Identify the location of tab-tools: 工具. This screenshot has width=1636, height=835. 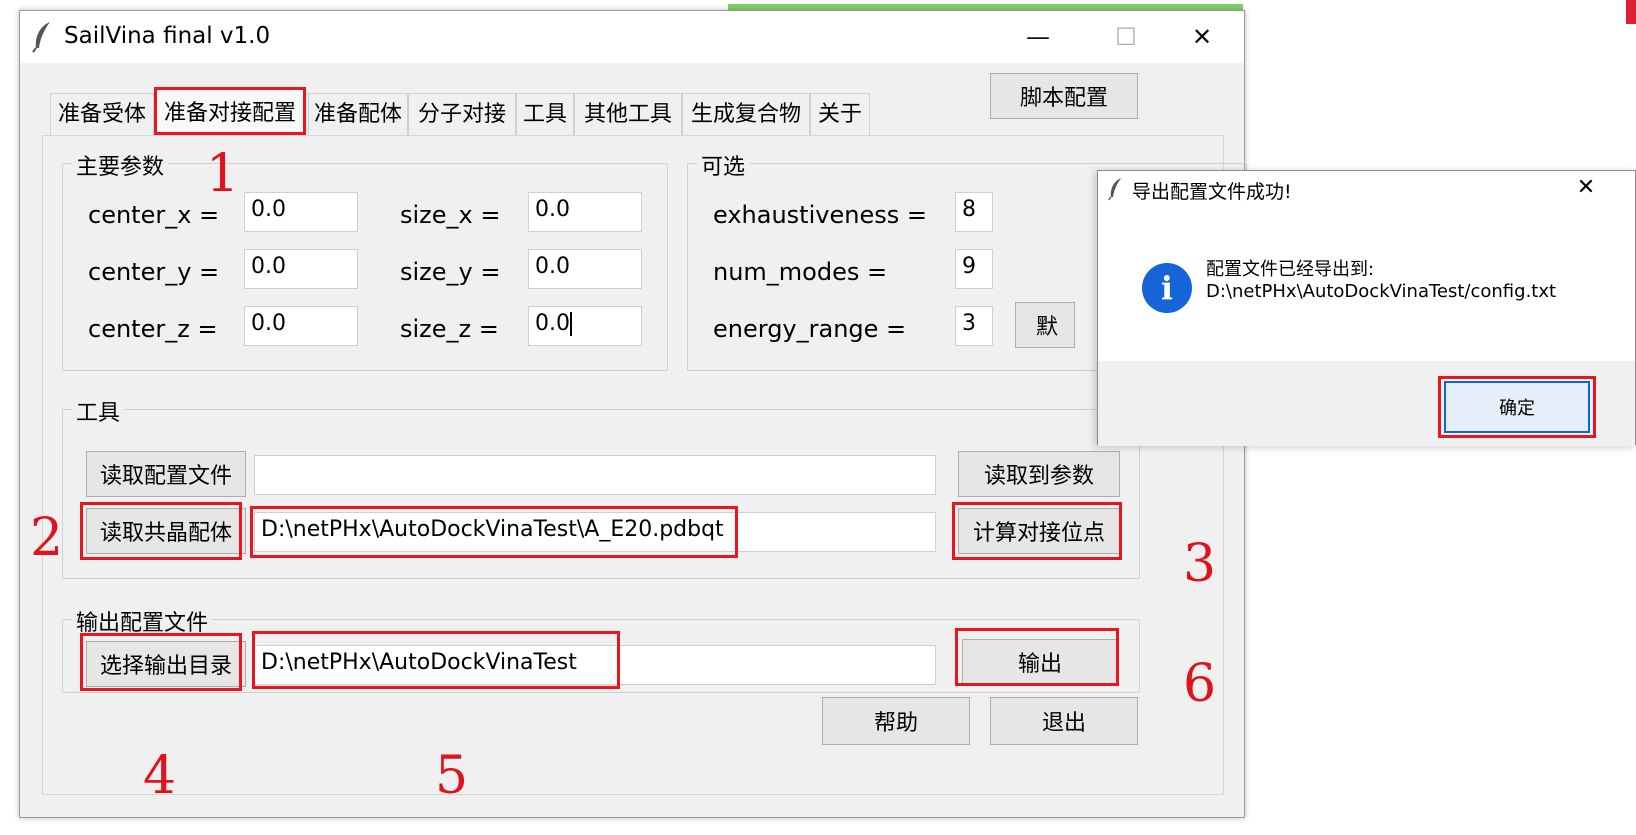
(545, 114).